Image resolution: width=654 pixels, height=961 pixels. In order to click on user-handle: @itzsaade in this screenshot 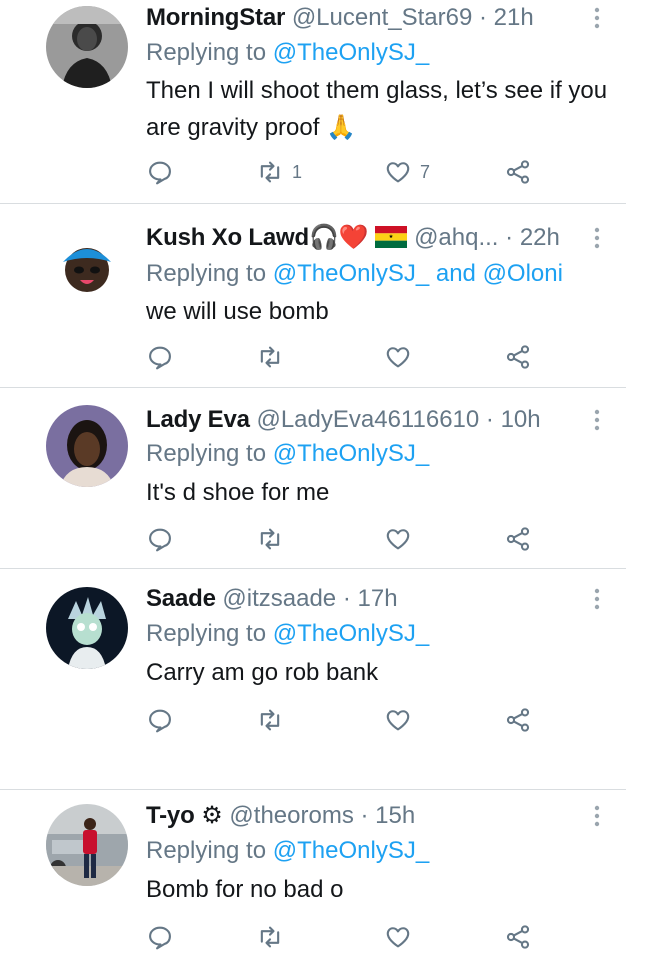, I will do `click(279, 598)`.